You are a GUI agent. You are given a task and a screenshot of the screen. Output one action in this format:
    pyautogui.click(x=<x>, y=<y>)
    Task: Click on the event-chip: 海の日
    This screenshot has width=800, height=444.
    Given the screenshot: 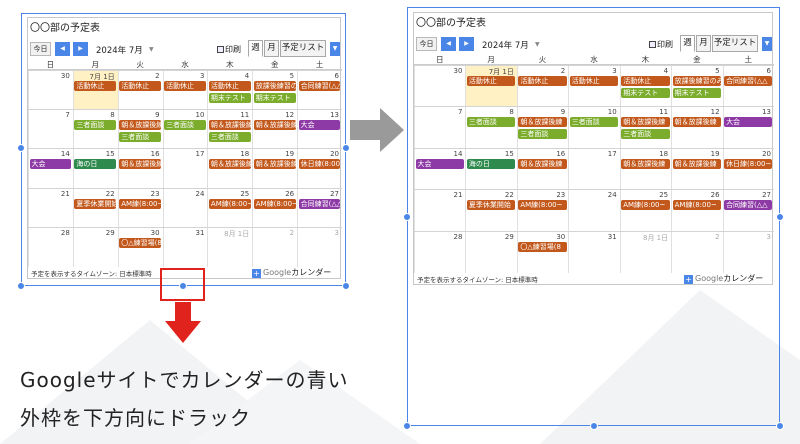 What is the action you would take?
    pyautogui.click(x=491, y=163)
    